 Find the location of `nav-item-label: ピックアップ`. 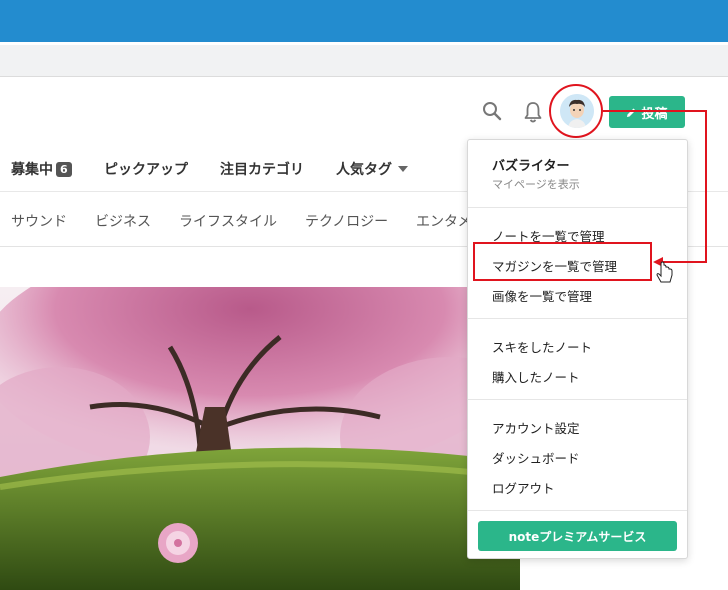

nav-item-label: ピックアップ is located at coordinates (146, 170).